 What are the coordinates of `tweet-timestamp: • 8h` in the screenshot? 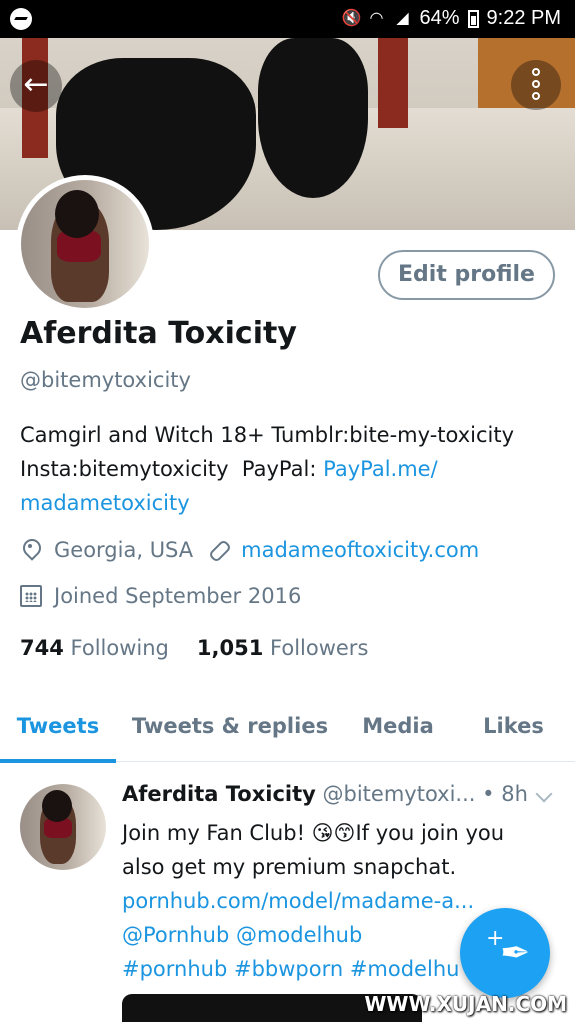 It's located at (505, 794).